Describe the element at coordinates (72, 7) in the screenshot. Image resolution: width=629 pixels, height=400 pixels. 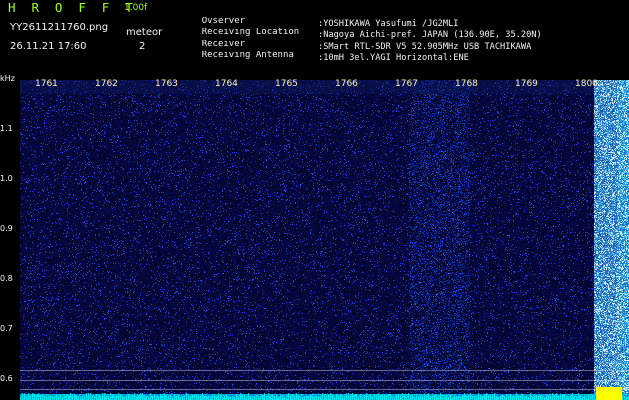
I see `app-name: H R O F F T` at that location.